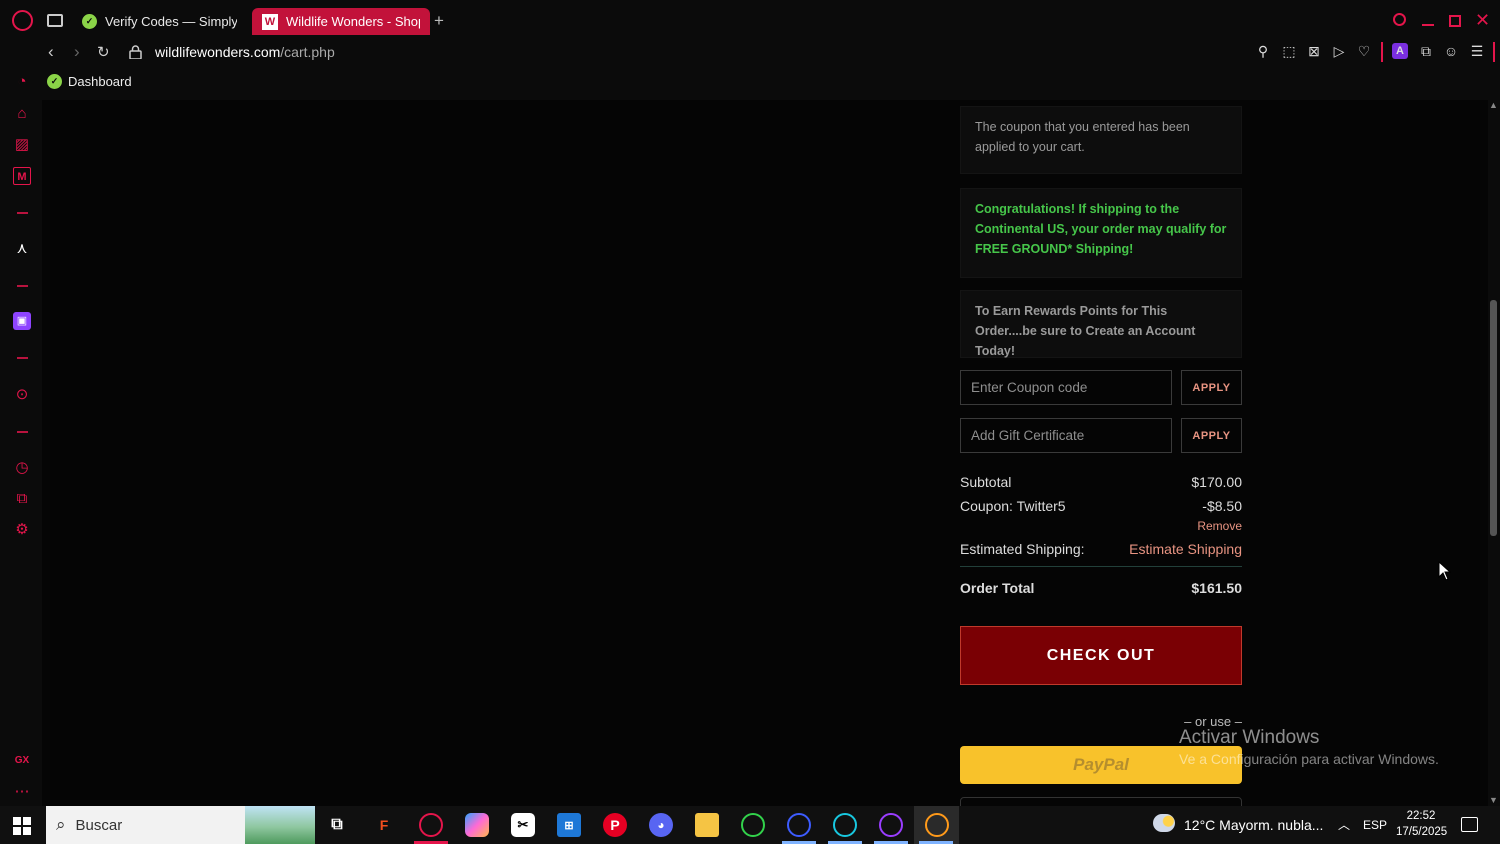 The height and width of the screenshot is (844, 1500). I want to click on maximize-button, so click(1455, 21).